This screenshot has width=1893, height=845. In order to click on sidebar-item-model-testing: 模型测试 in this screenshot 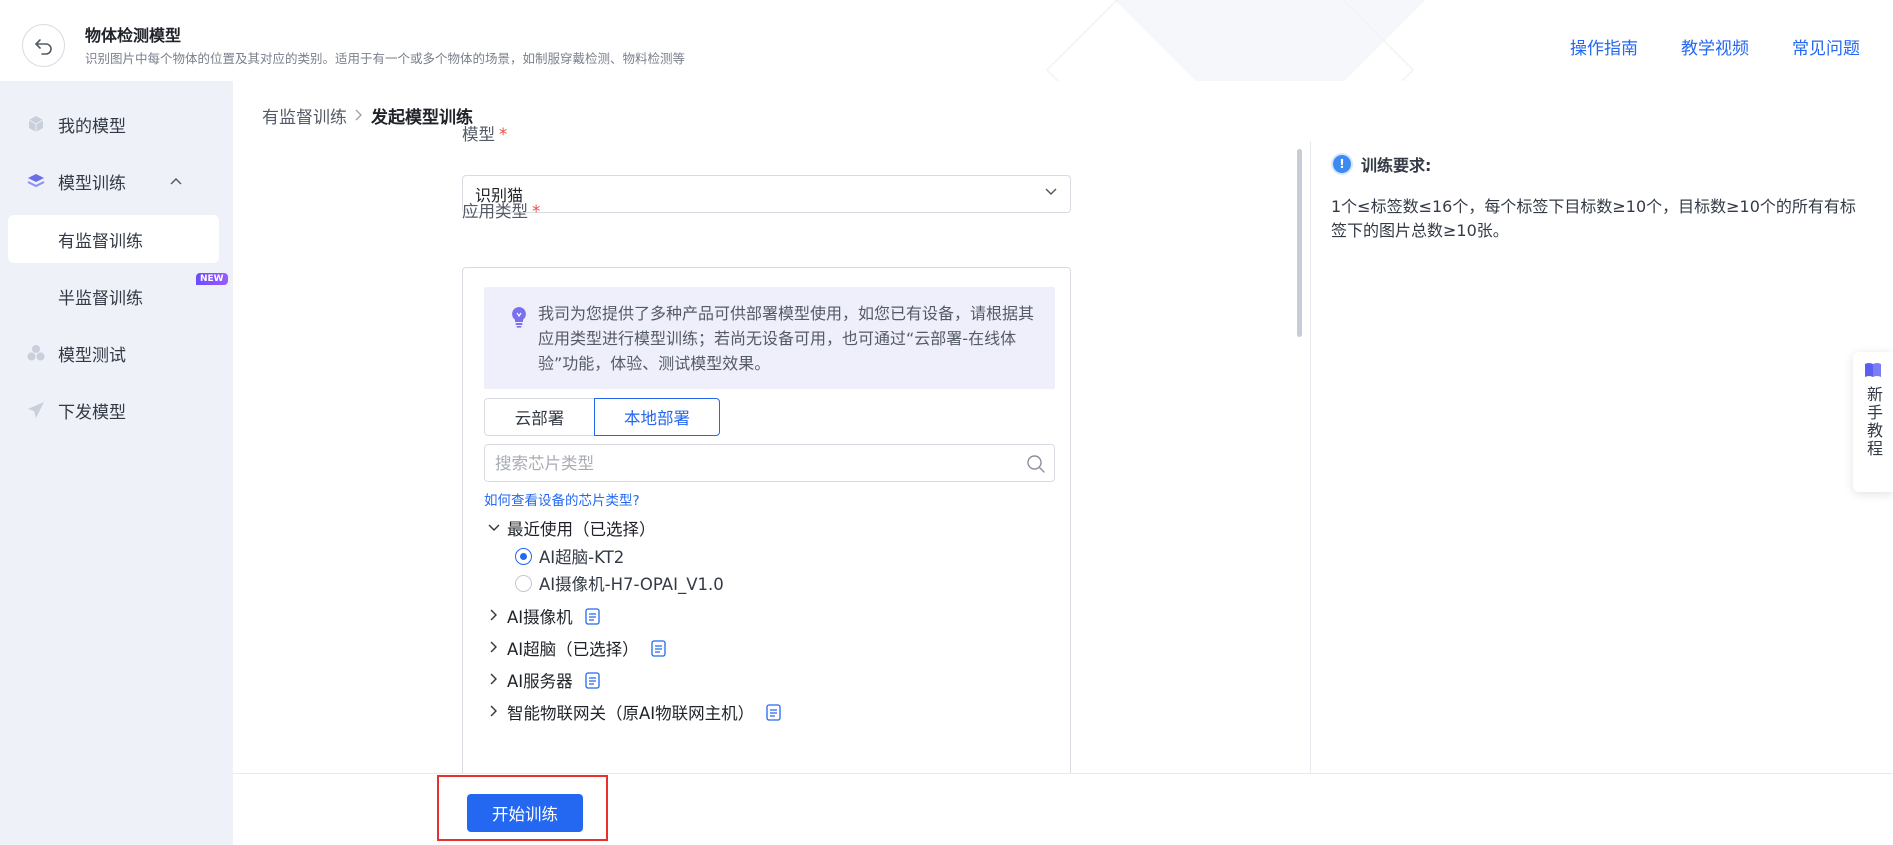, I will do `click(116, 353)`.